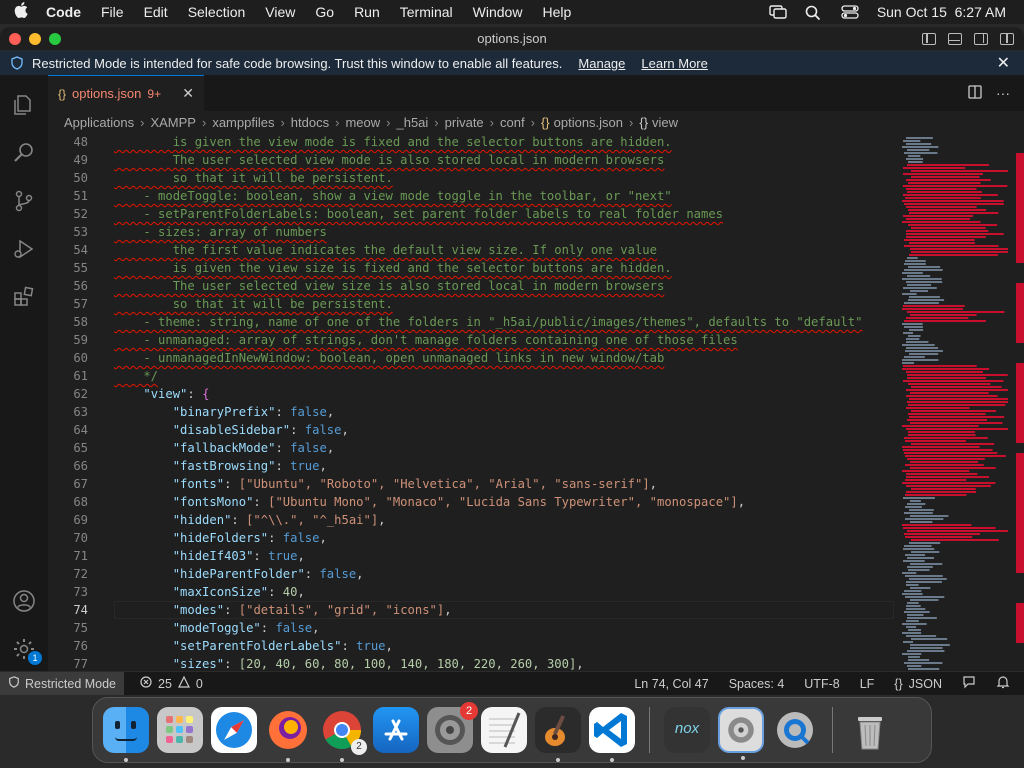 This screenshot has height=768, width=1024. What do you see at coordinates (243, 122) in the screenshot?
I see `breadcrumb-item: xamppfiles` at bounding box center [243, 122].